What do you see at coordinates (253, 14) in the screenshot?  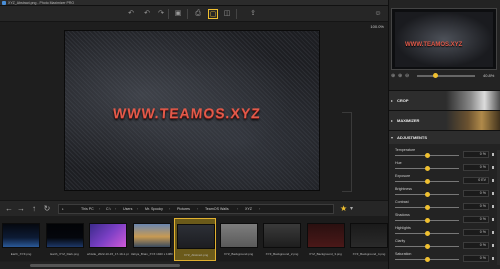 I see `share-icon: ⇪` at bounding box center [253, 14].